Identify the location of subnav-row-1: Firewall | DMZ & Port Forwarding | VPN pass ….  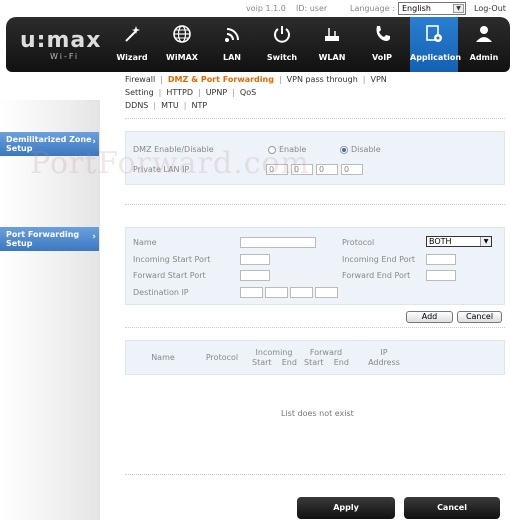
(256, 86).